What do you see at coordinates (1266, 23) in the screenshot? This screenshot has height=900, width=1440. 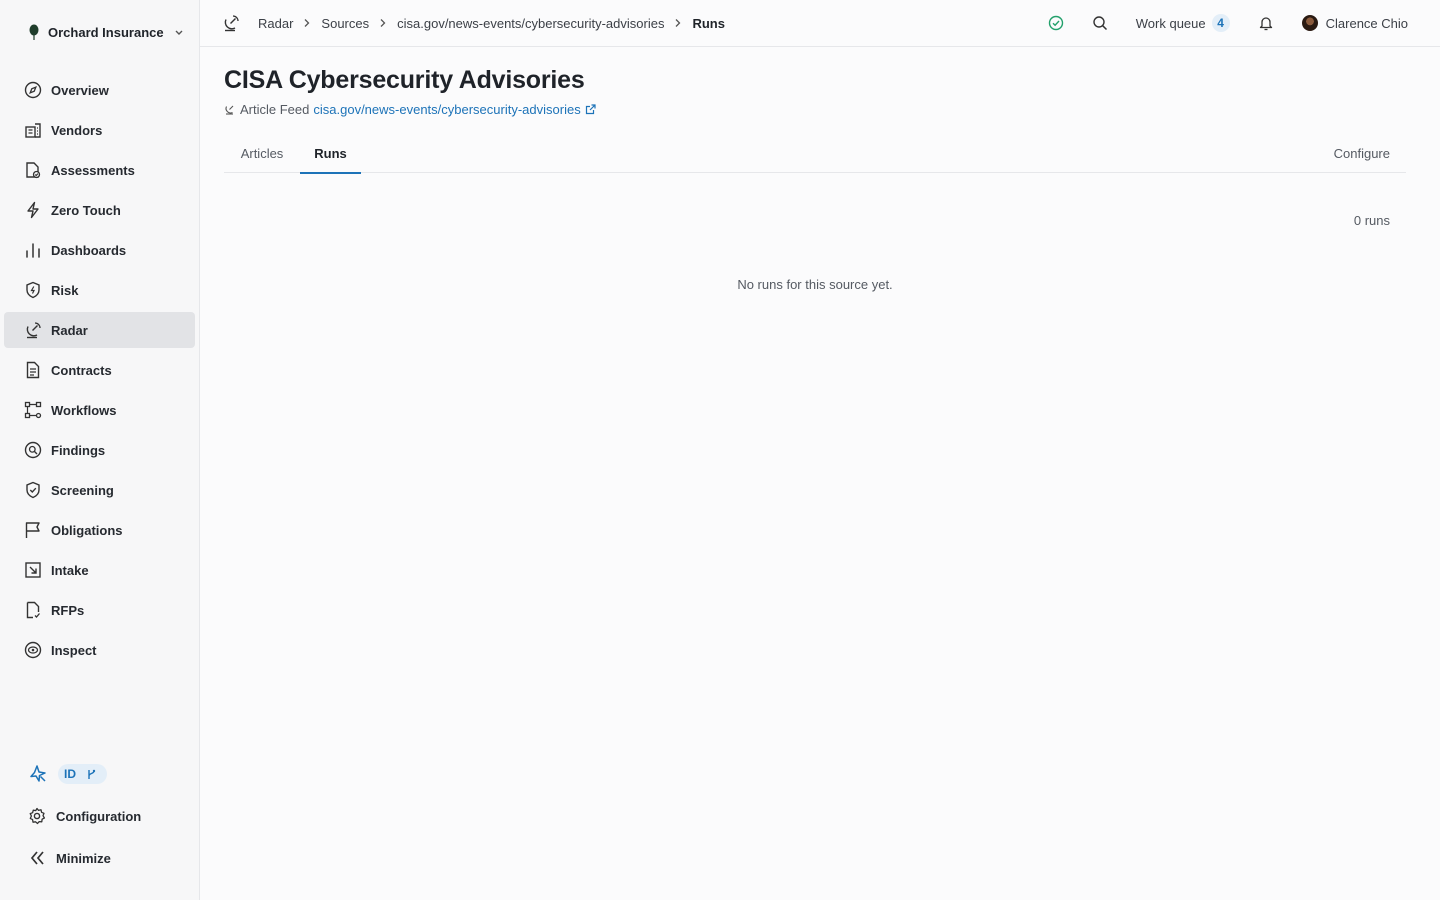 I see `bell-icon` at bounding box center [1266, 23].